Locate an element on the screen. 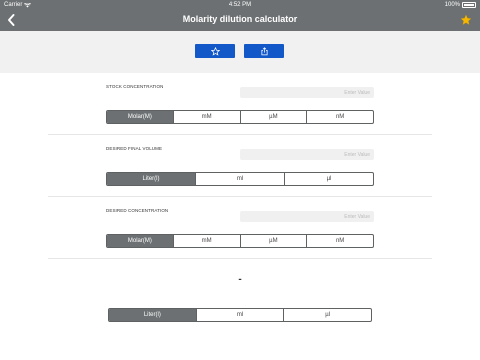  desired-concentration-input is located at coordinates (307, 216).